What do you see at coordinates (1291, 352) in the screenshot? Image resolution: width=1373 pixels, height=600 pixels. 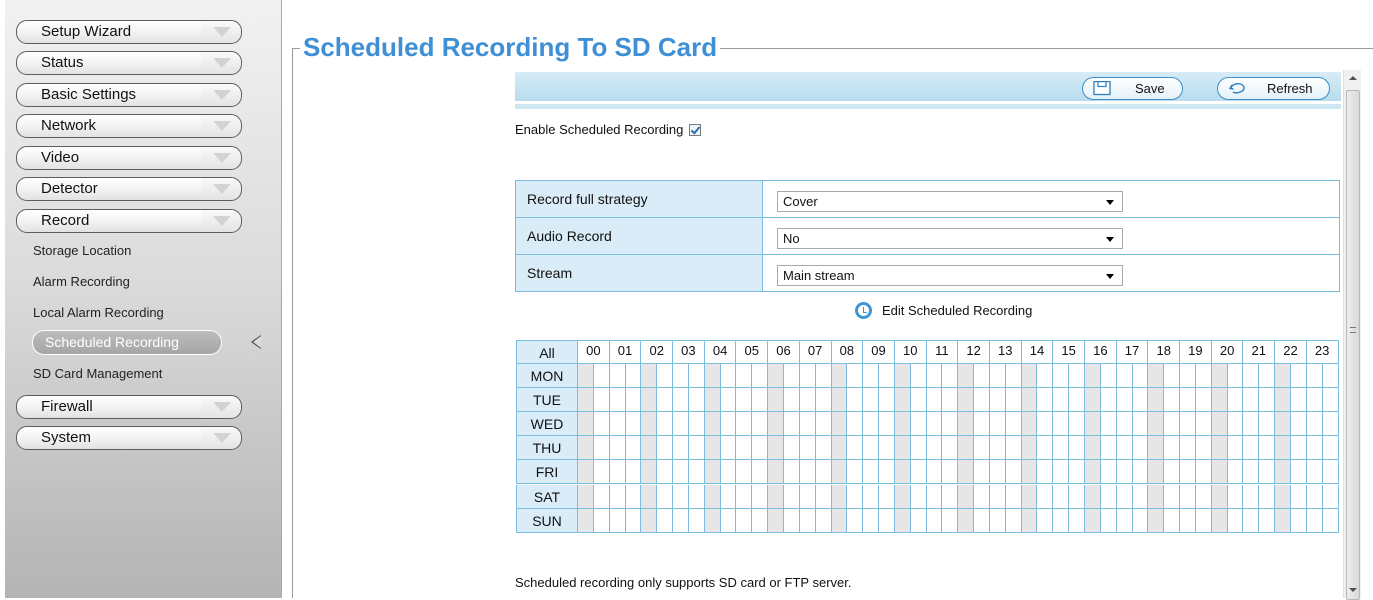 I see `hour-header: 22` at bounding box center [1291, 352].